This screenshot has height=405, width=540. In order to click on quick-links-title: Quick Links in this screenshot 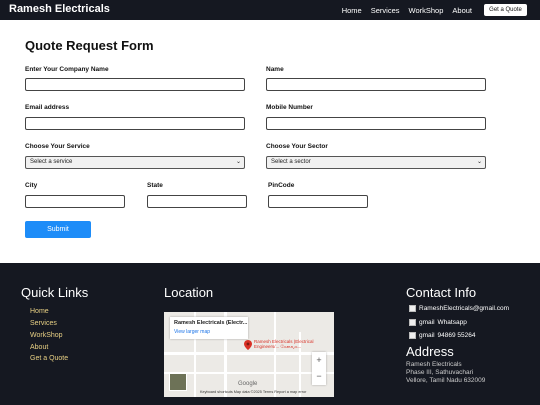, I will do `click(55, 292)`.